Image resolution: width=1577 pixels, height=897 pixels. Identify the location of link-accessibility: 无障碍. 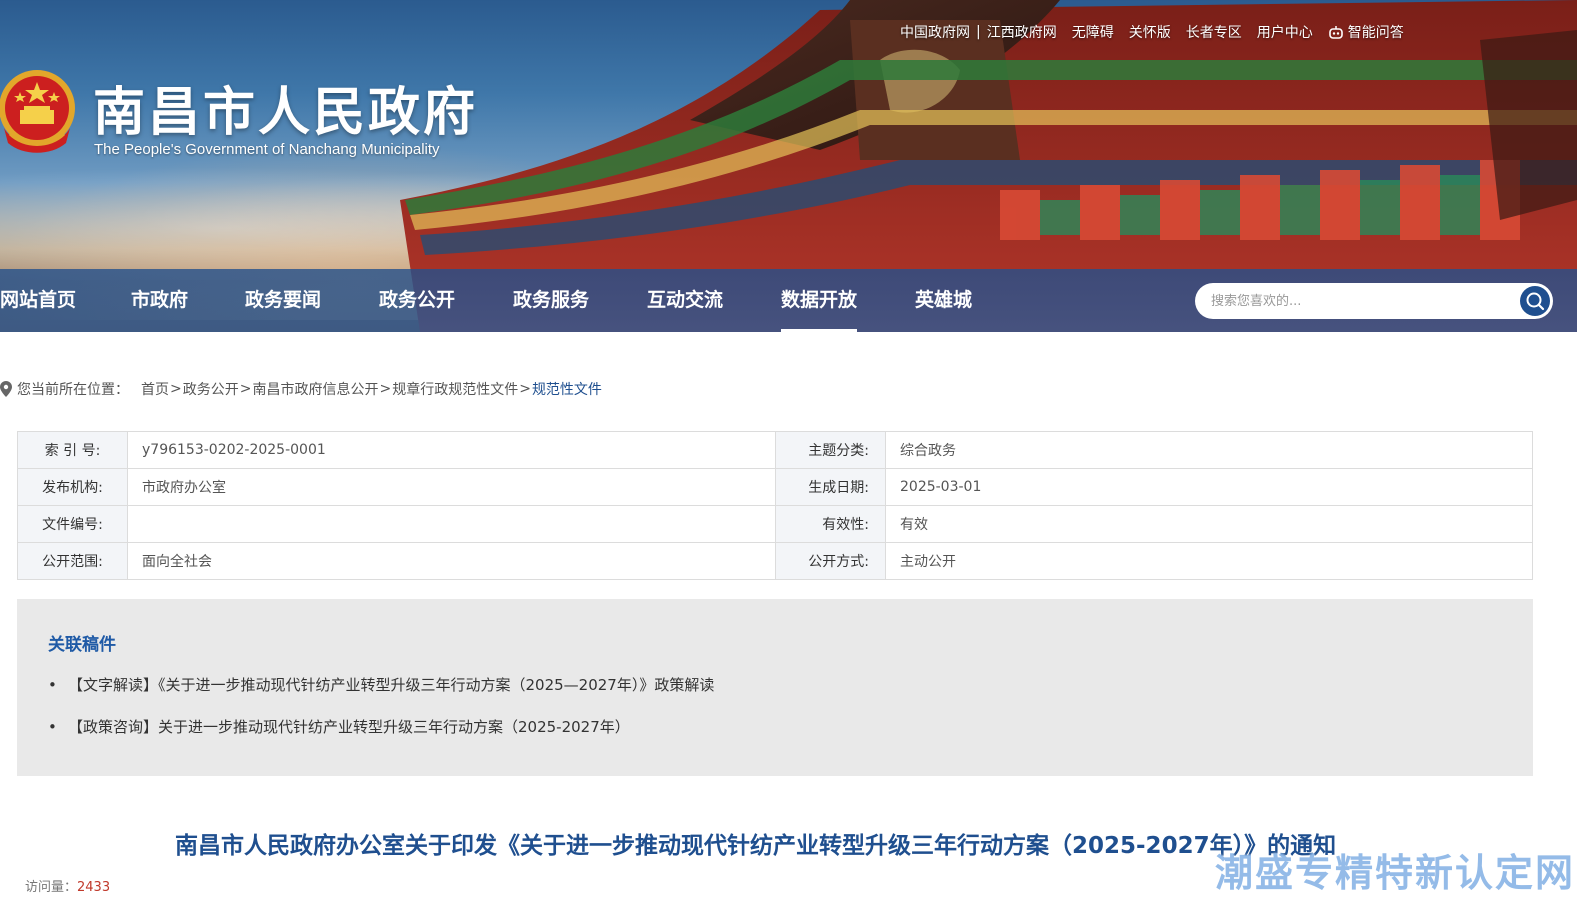
(1093, 32).